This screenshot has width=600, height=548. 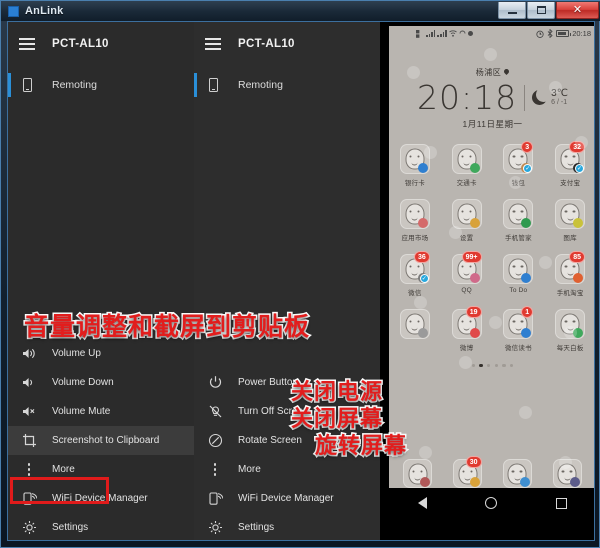 What do you see at coordinates (287, 44) in the screenshot?
I see `sidebar-header-right: PCT-AL10` at bounding box center [287, 44].